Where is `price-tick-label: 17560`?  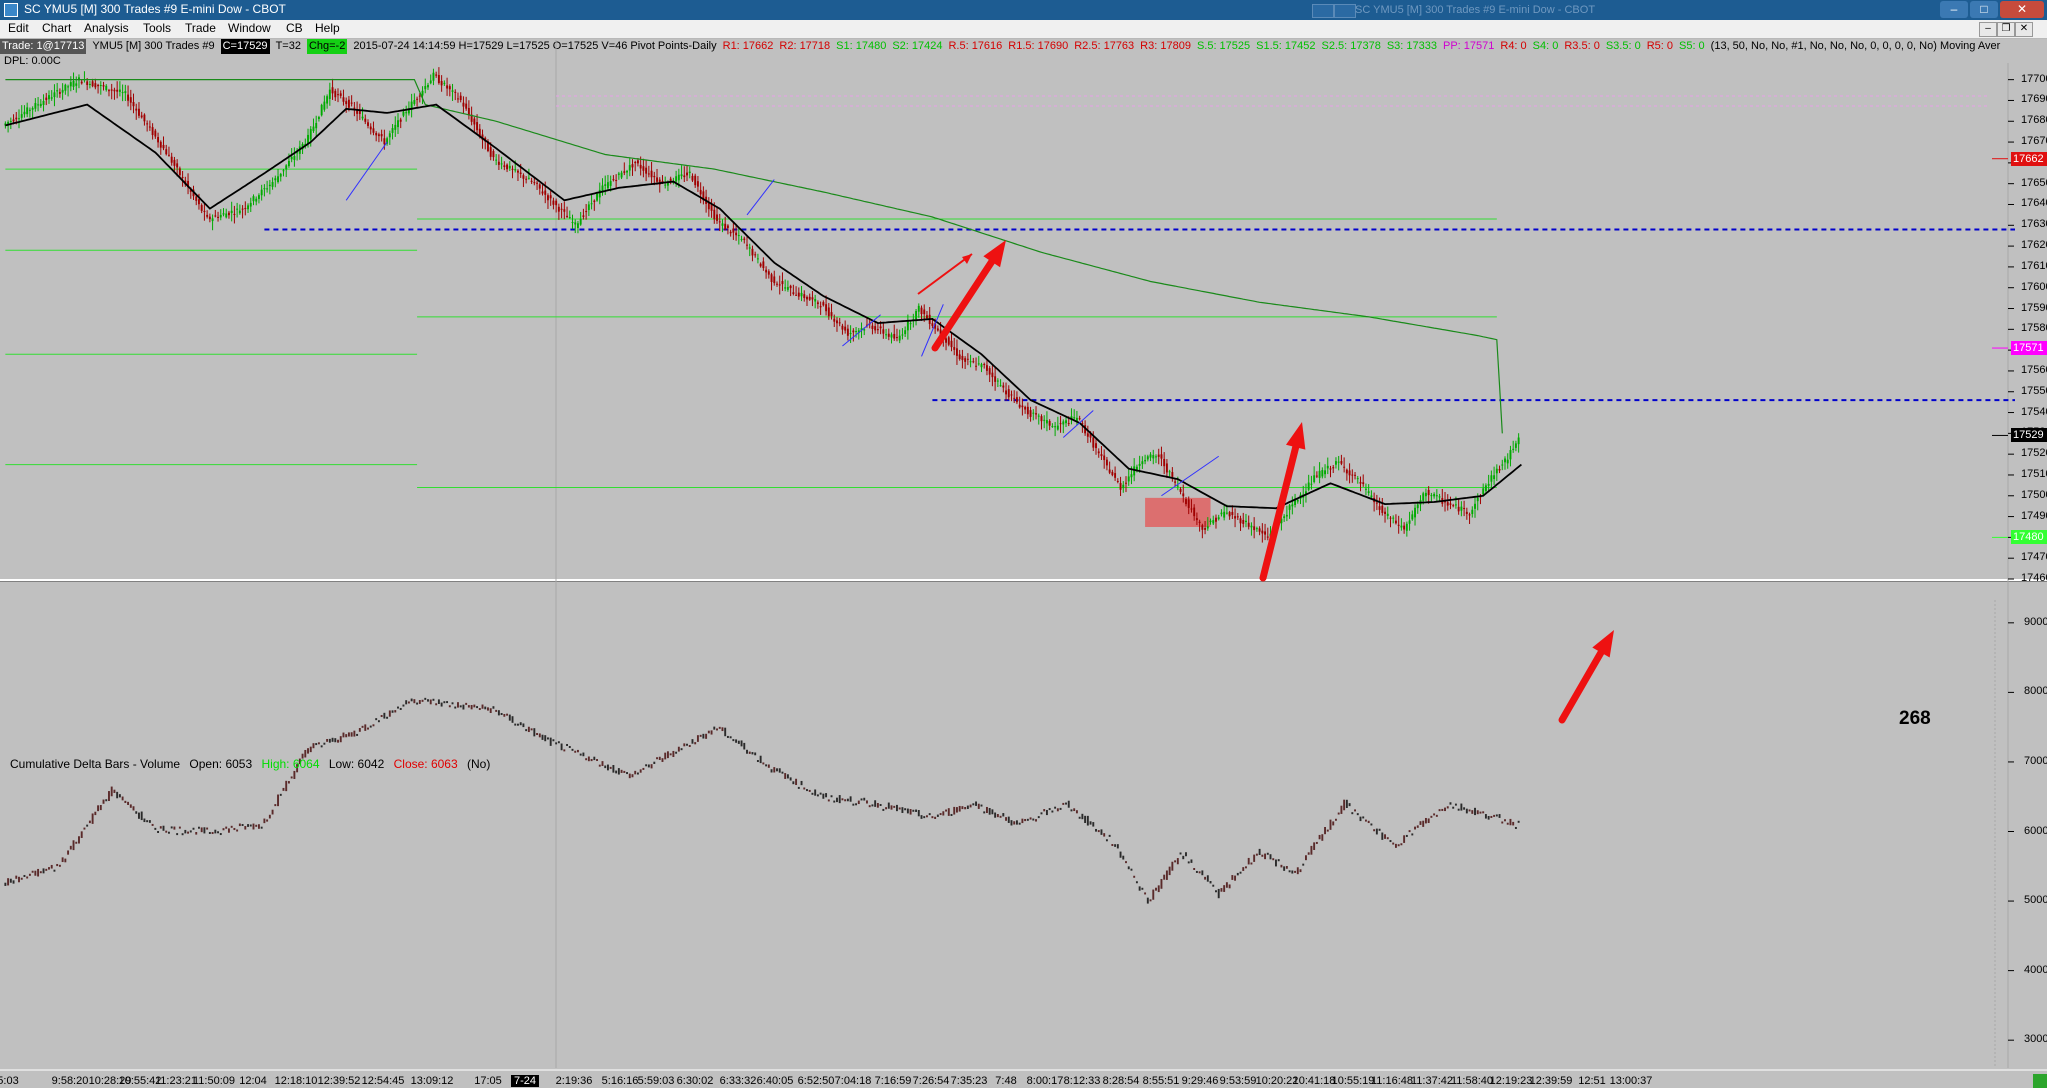 price-tick-label: 17560 is located at coordinates (2034, 369).